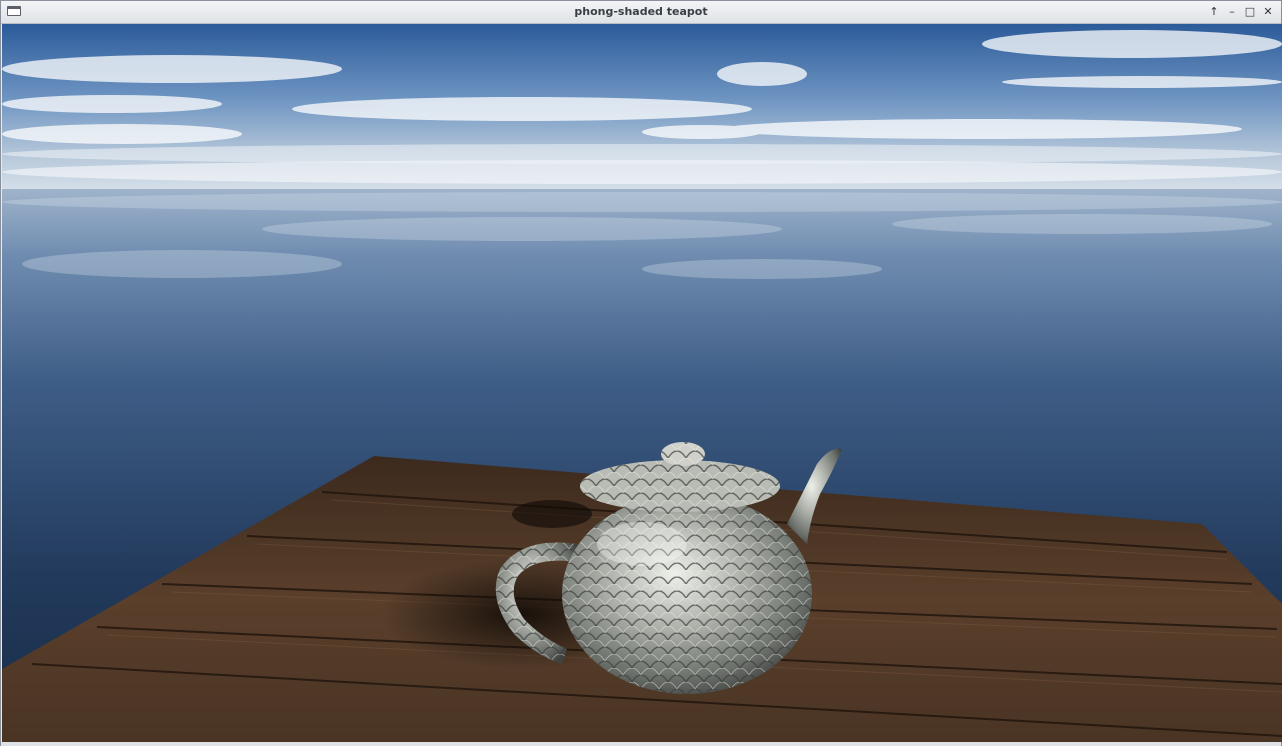 This screenshot has height=746, width=1282. I want to click on window-titlebar: phong-shaded teapot ↑ – □ ✕, so click(641, 12).